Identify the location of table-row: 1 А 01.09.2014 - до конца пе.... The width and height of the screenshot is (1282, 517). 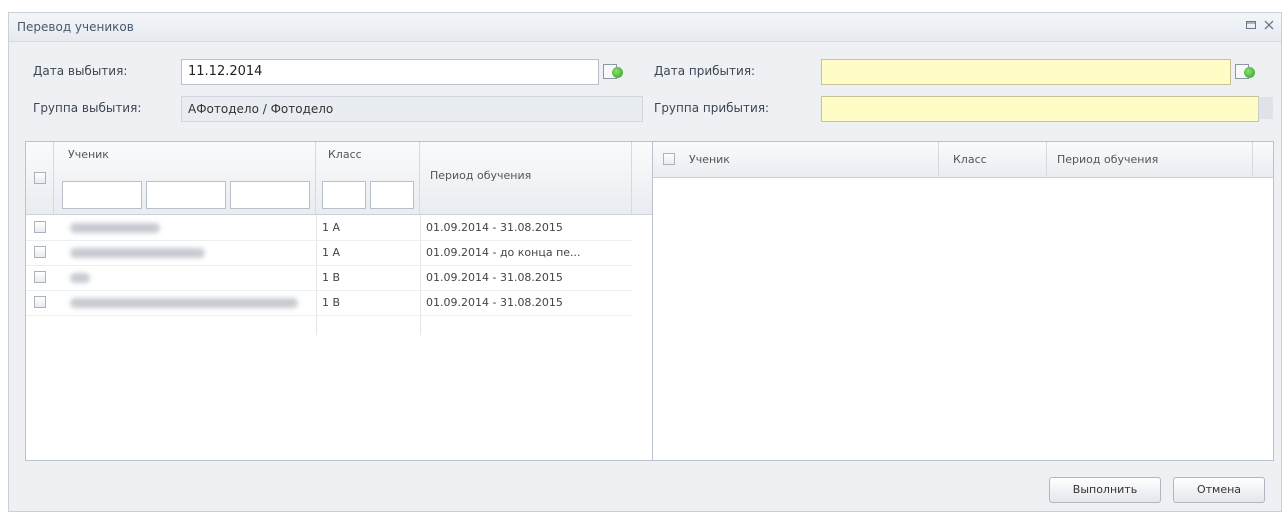
(329, 253).